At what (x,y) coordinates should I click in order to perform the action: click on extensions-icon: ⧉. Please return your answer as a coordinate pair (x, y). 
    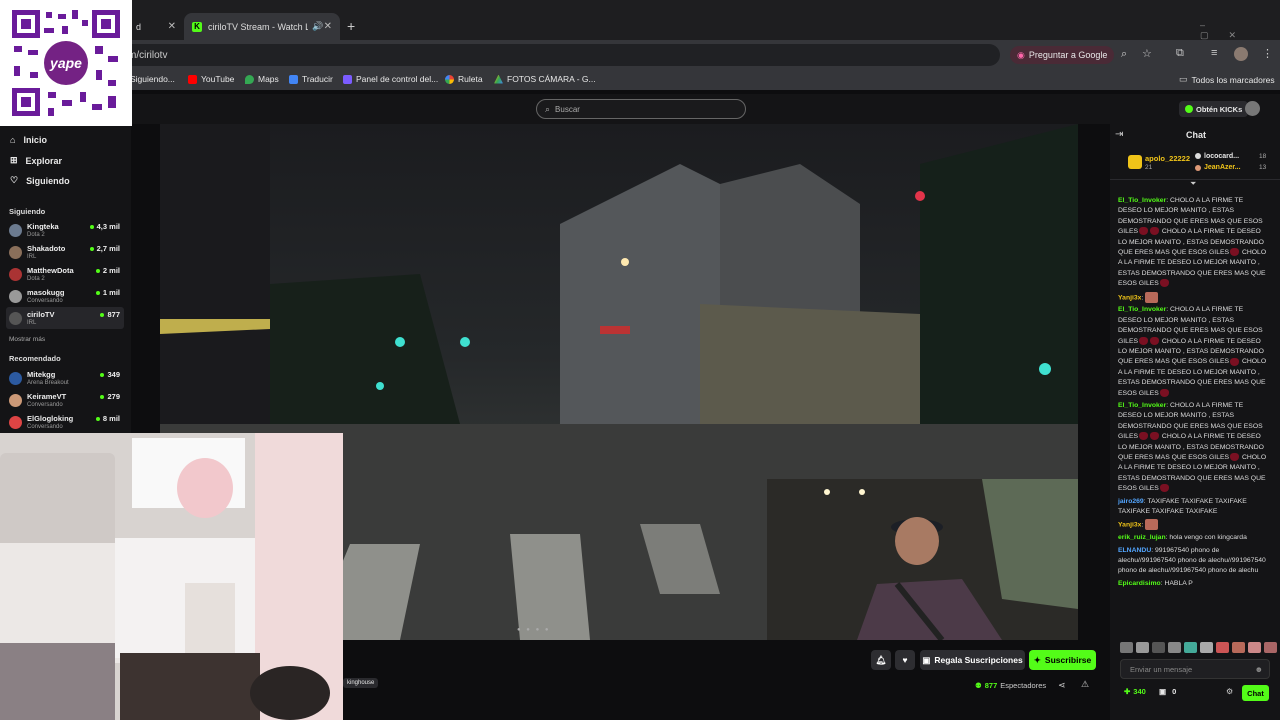
    Looking at the image, I should click on (1180, 53).